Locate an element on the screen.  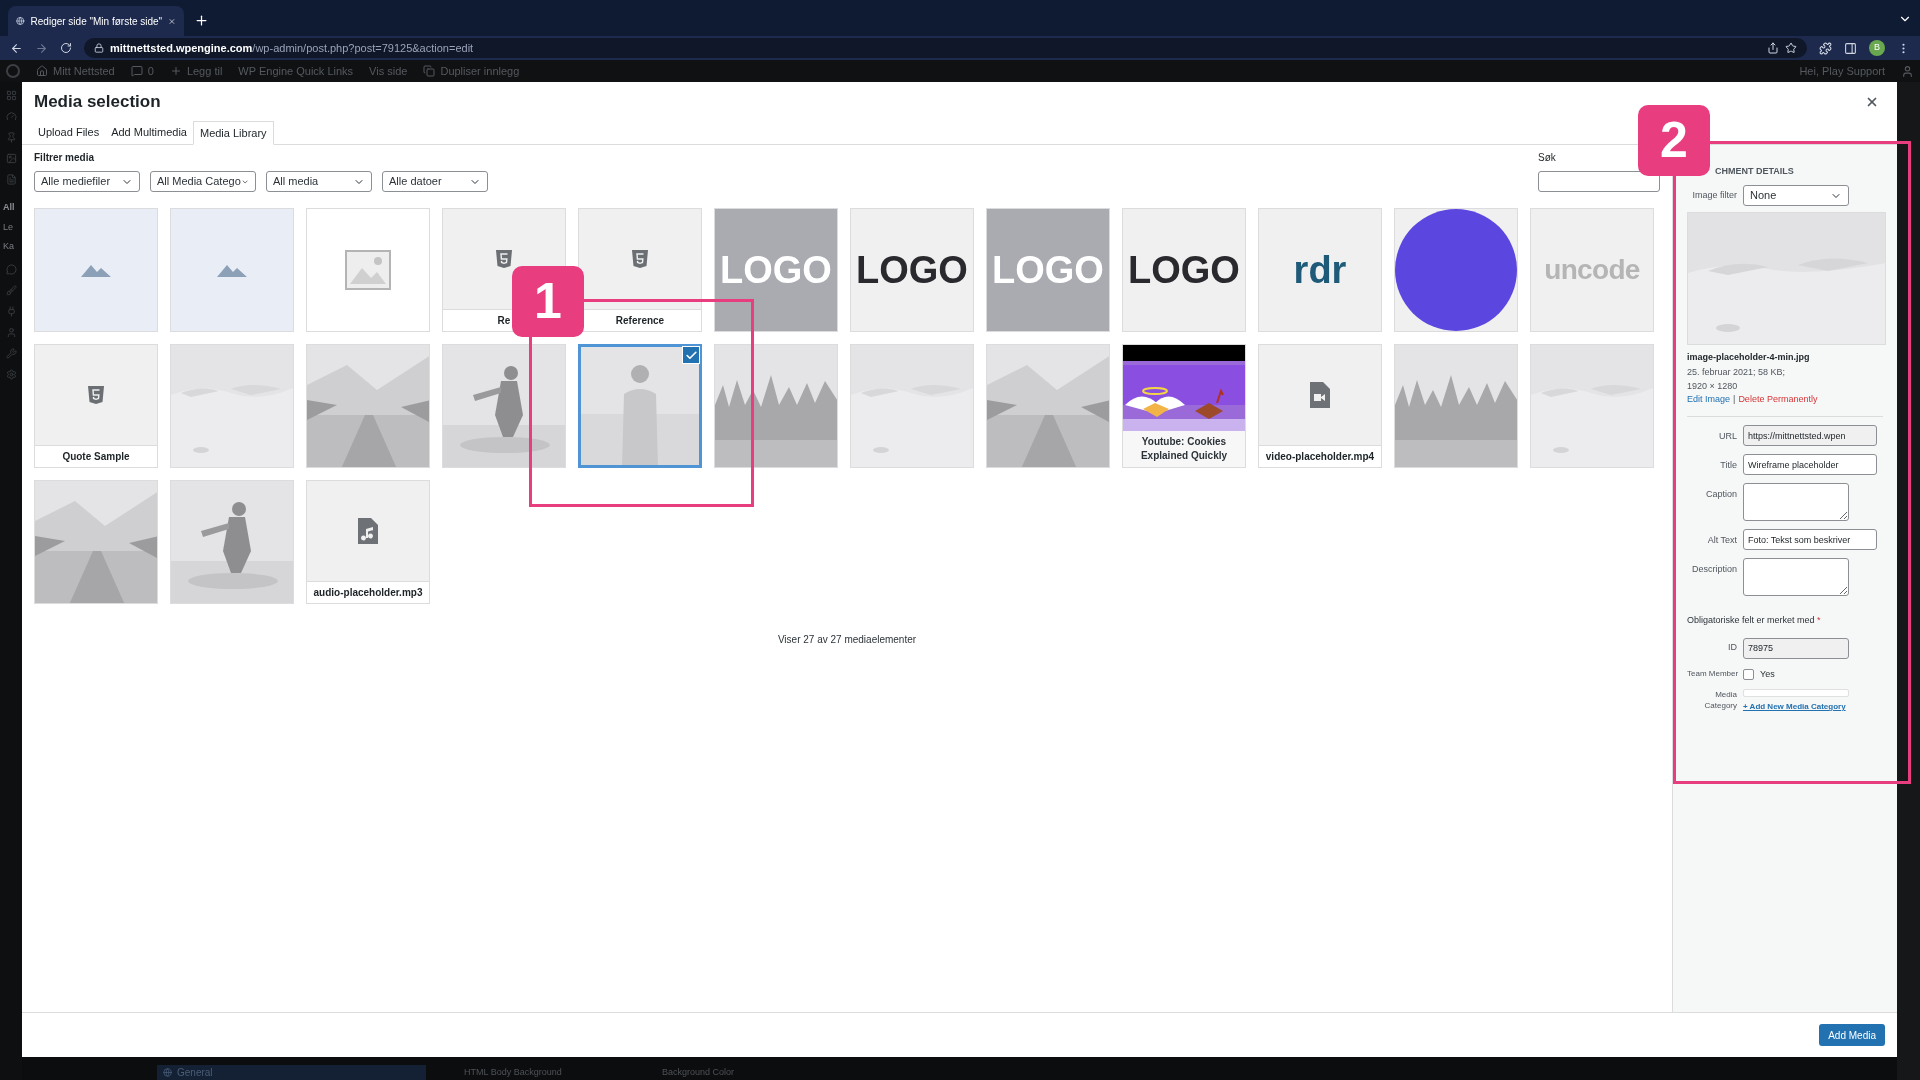
callout-badge: 2 is located at coordinates (1674, 140).